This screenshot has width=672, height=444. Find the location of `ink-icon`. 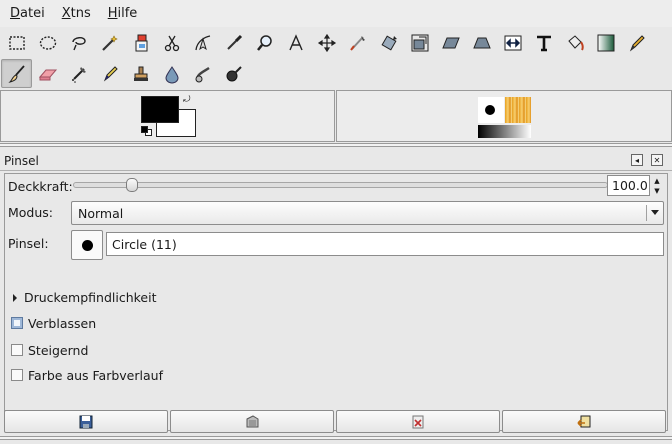

ink-icon is located at coordinates (110, 73).